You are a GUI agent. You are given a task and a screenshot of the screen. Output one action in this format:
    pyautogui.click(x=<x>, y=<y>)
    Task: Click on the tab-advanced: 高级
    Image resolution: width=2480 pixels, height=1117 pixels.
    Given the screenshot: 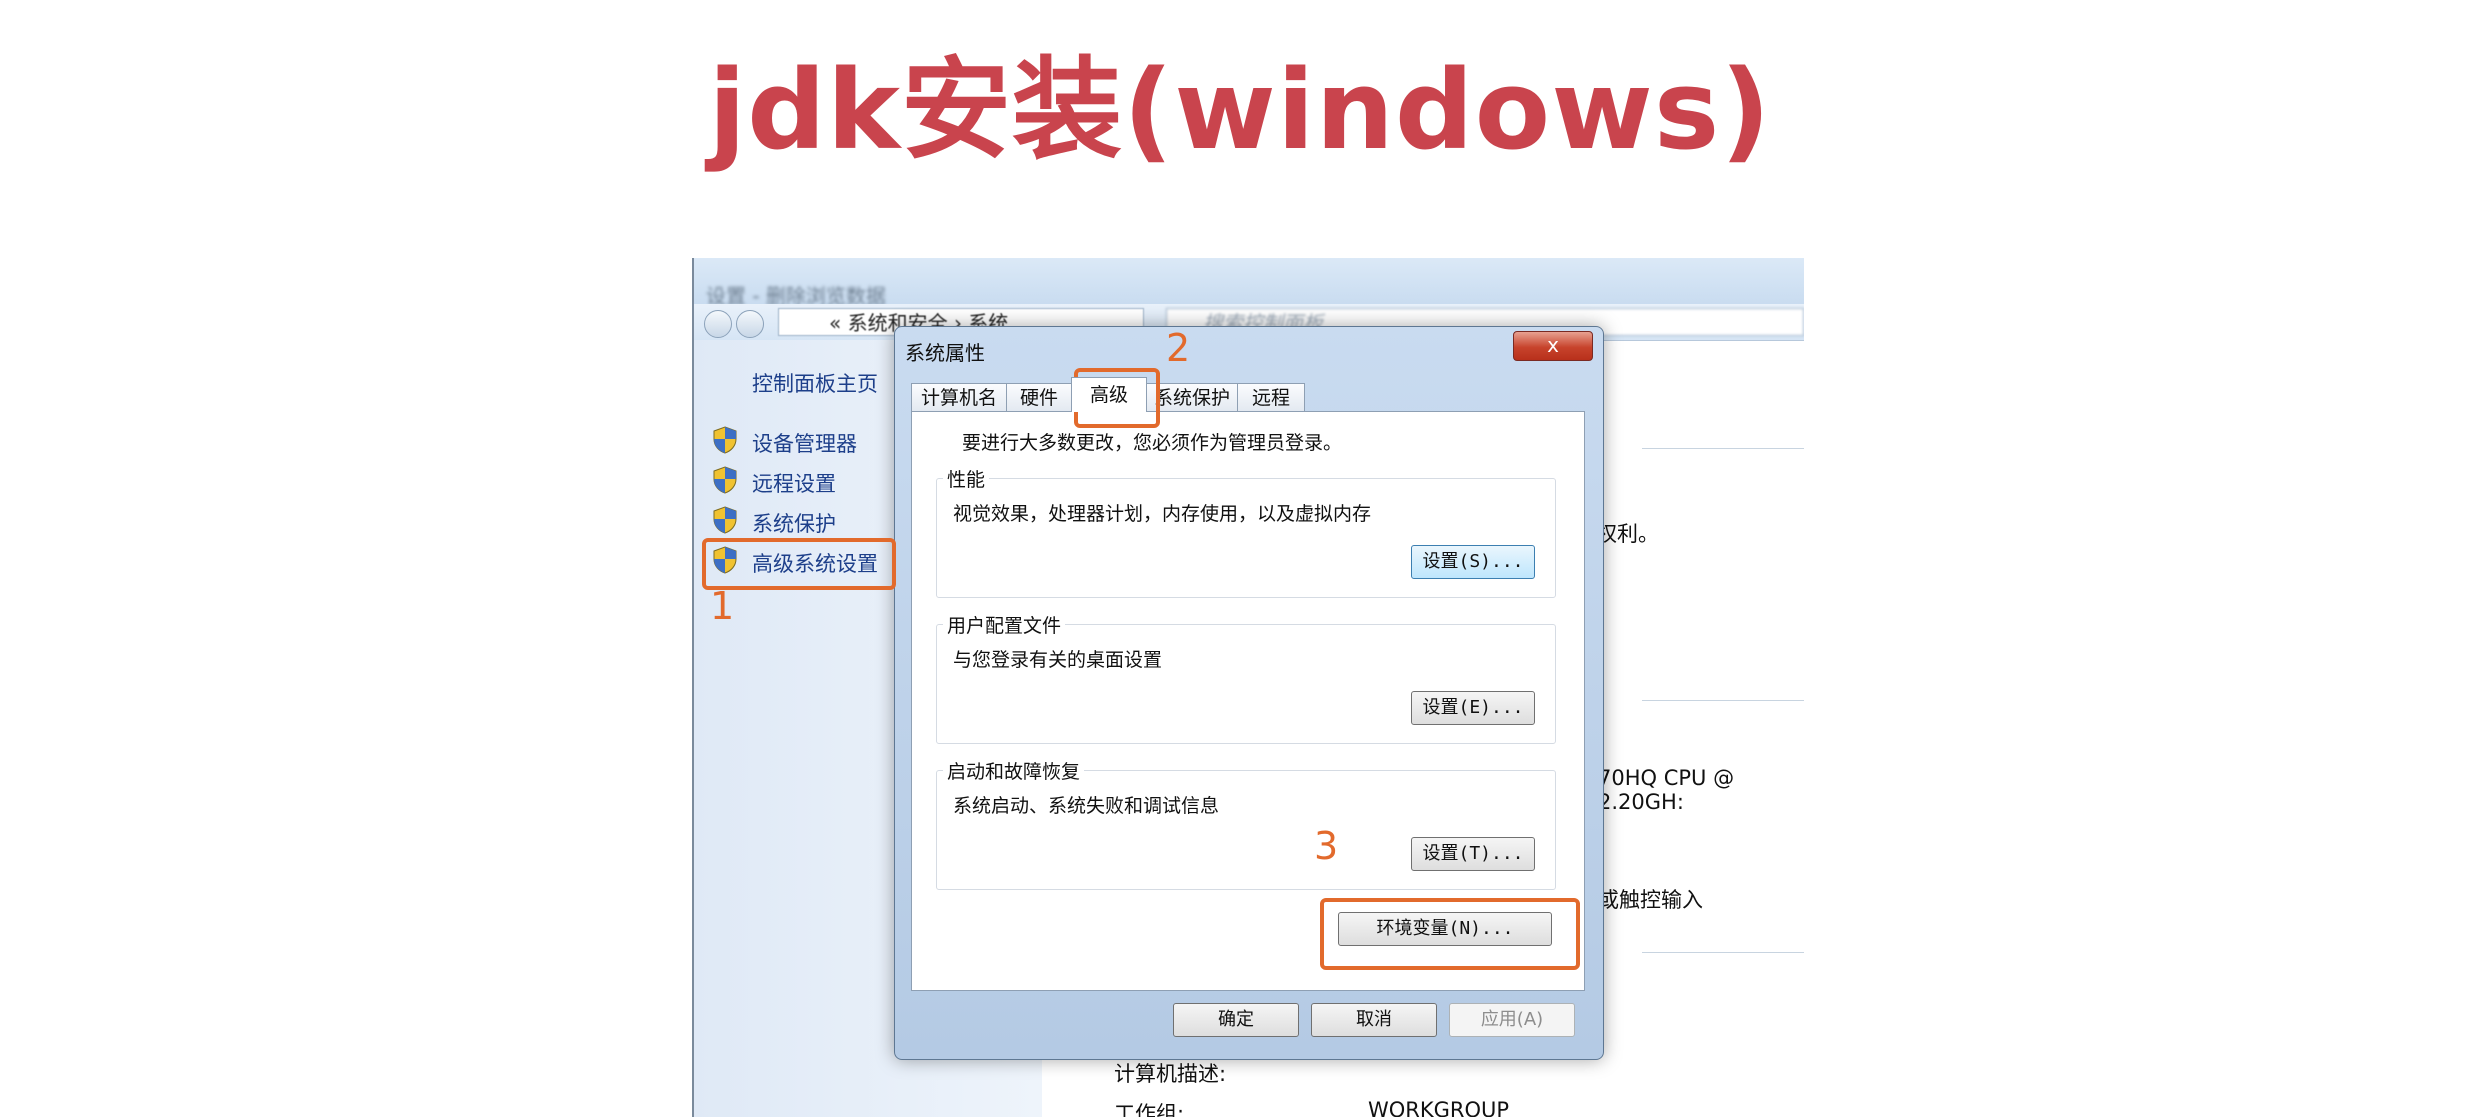 What is the action you would take?
    pyautogui.click(x=1109, y=394)
    